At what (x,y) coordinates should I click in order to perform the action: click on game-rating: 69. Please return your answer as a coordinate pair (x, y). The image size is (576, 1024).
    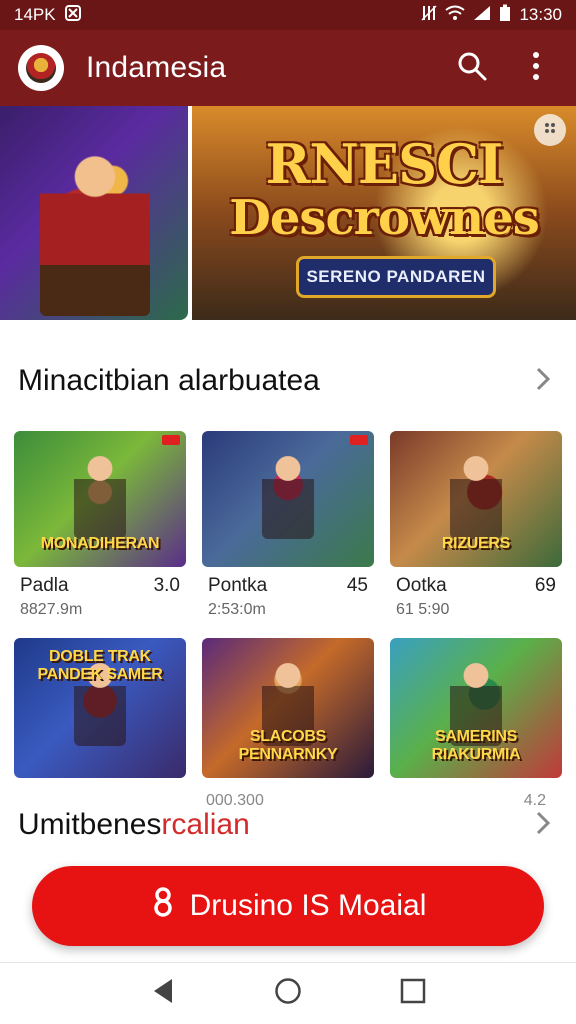
    Looking at the image, I should click on (545, 585).